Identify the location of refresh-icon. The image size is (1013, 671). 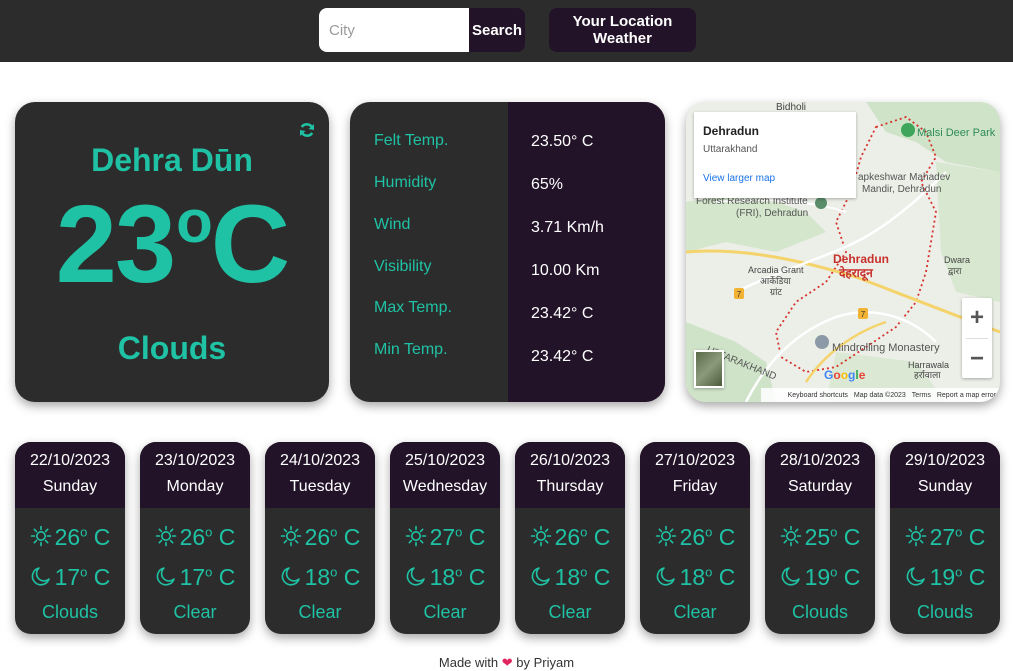
(307, 130).